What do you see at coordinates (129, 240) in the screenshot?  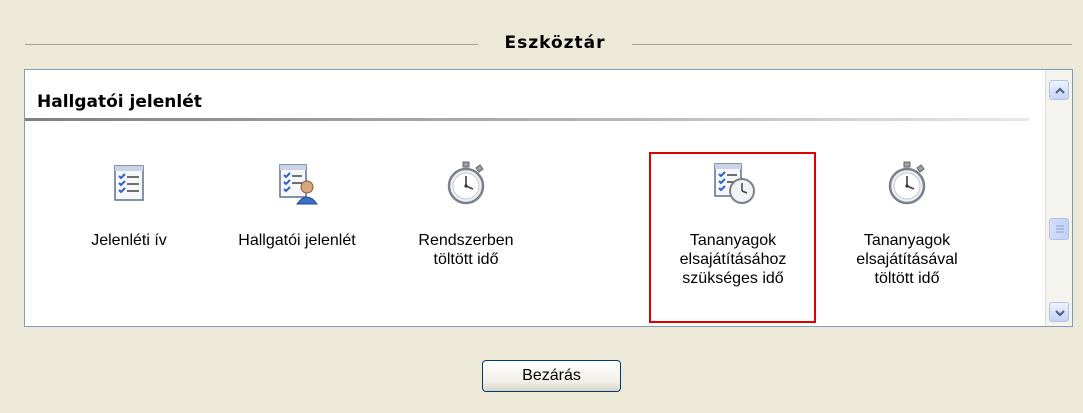 I see `tool-label-line: Jelenléti ív` at bounding box center [129, 240].